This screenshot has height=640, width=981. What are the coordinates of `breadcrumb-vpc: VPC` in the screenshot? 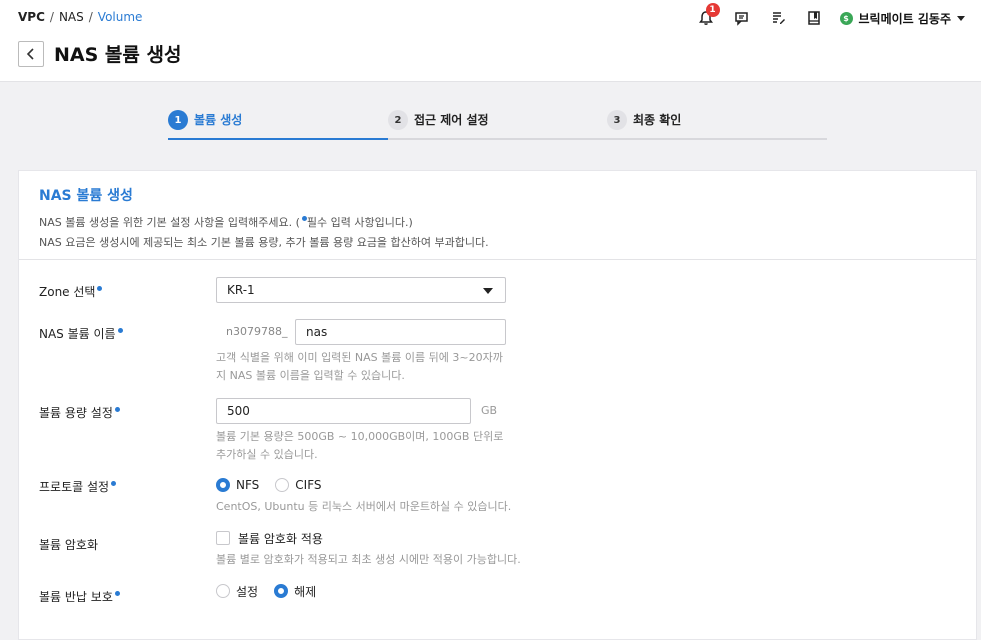 It's located at (31, 17).